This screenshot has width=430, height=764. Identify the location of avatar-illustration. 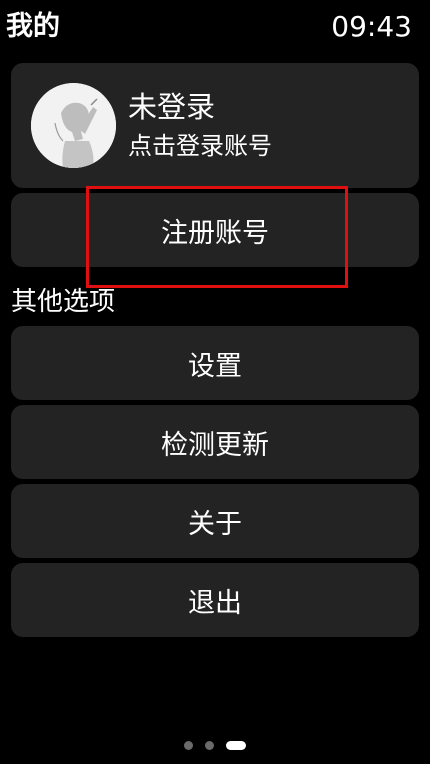
(73, 125).